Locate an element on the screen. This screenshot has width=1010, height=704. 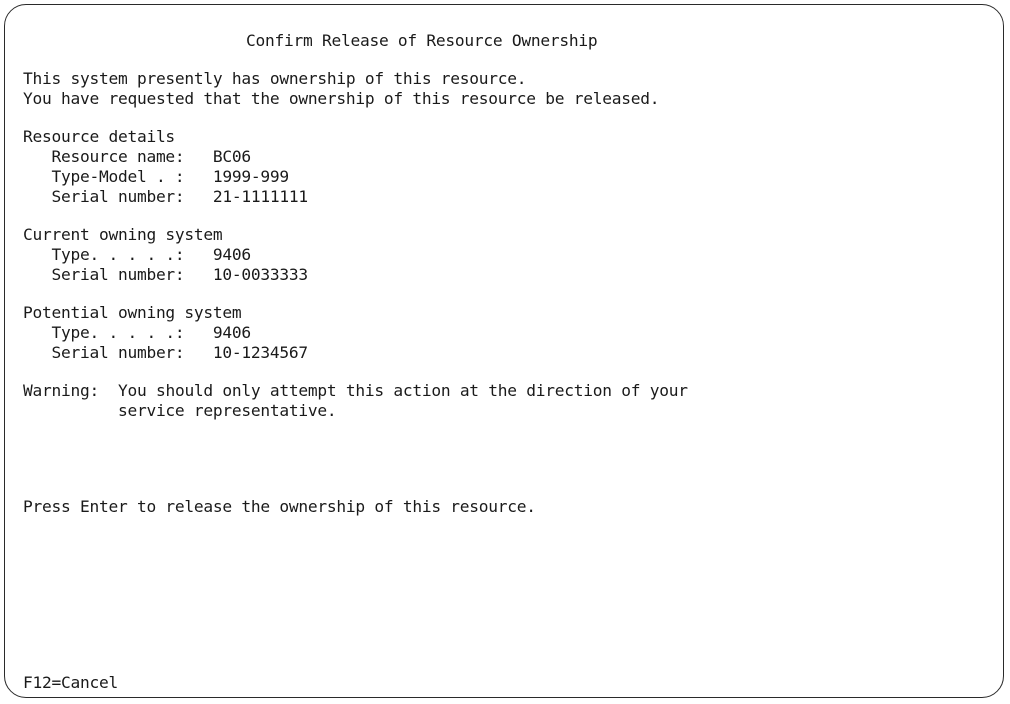
current-type-label: Type. . . . .: is located at coordinates (118, 254).